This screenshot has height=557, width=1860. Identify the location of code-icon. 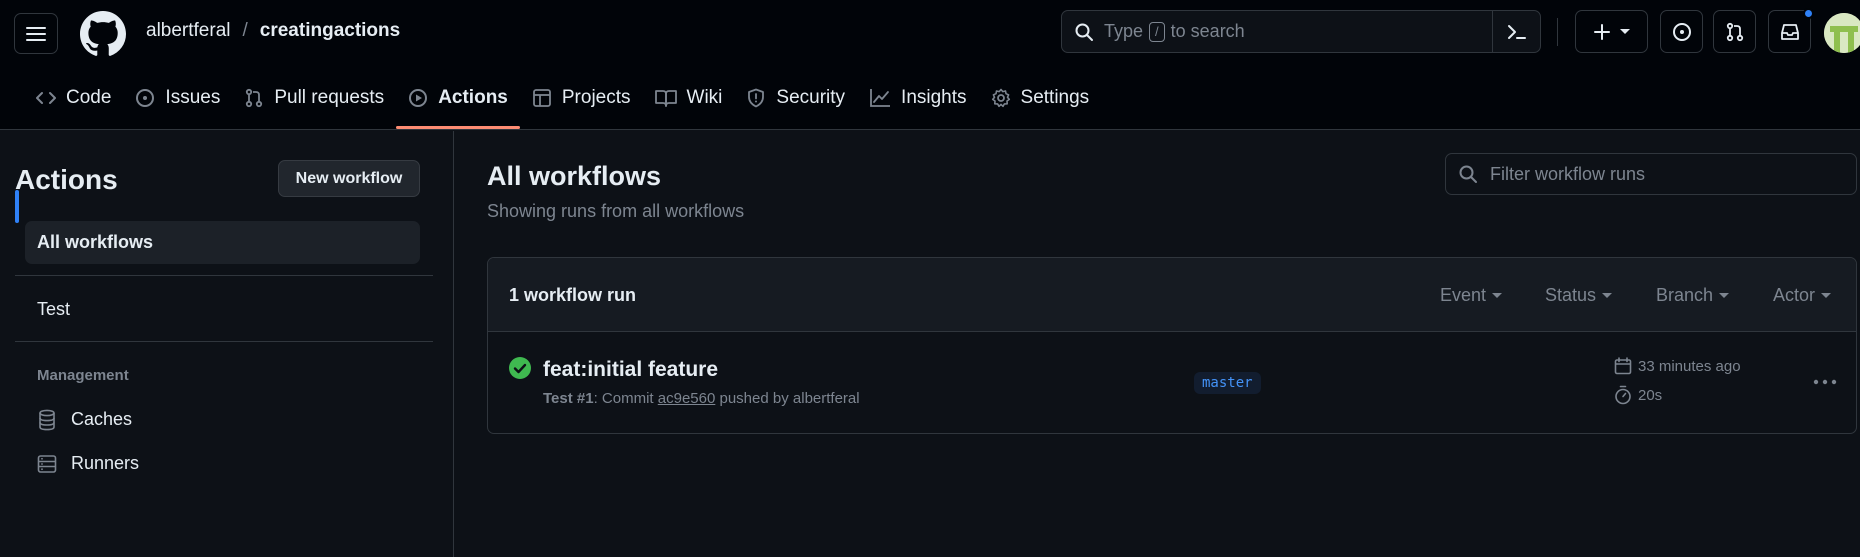
(46, 98).